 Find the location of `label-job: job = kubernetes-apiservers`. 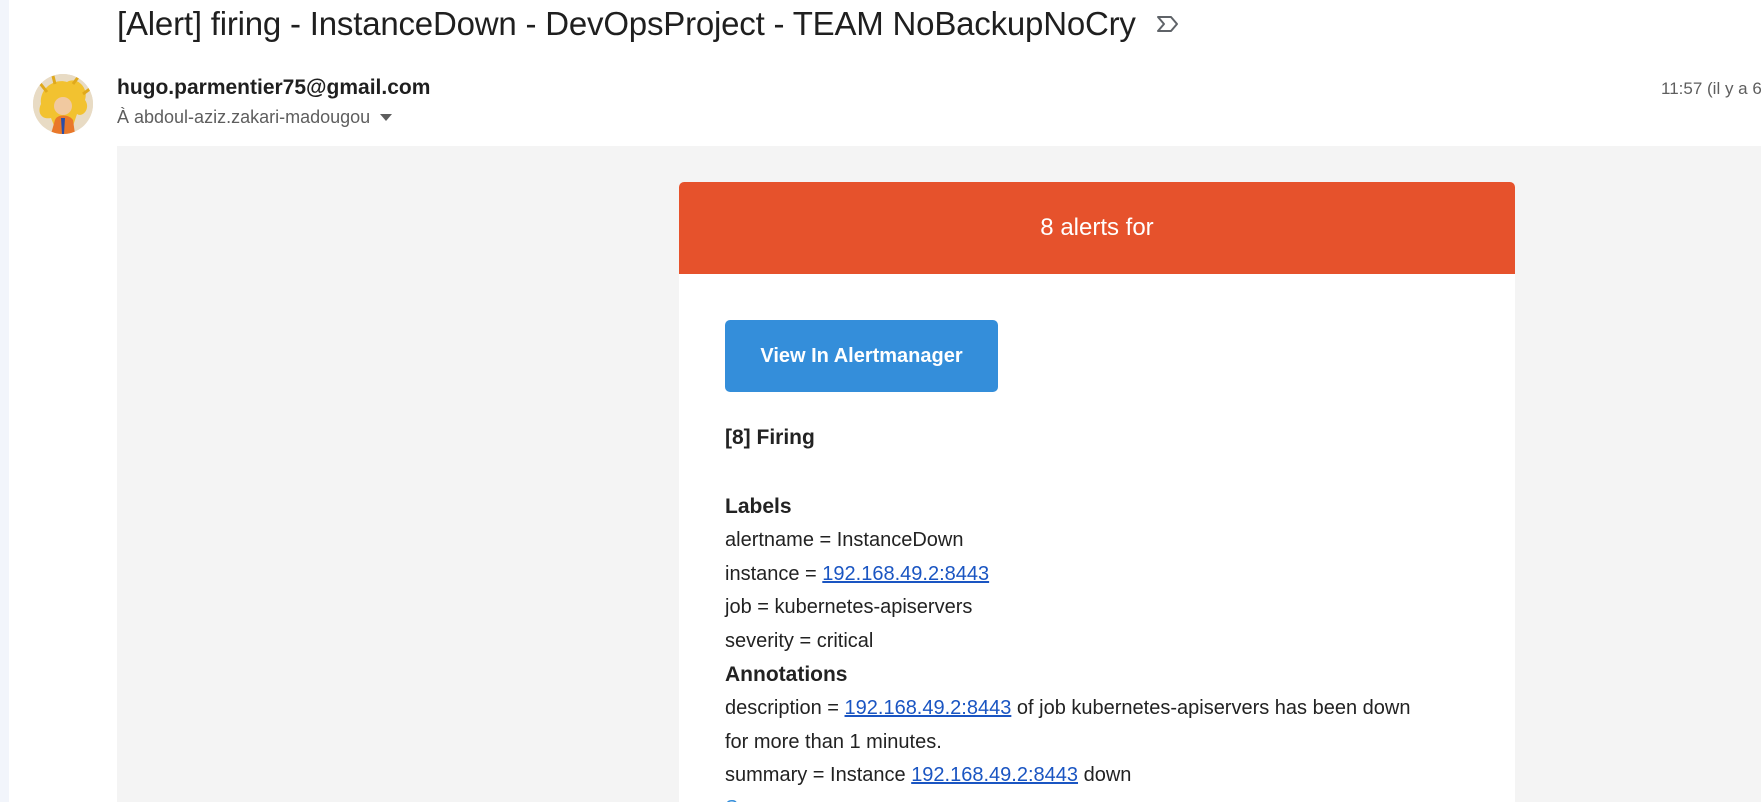

label-job: job = kubernetes-apiservers is located at coordinates (849, 607).